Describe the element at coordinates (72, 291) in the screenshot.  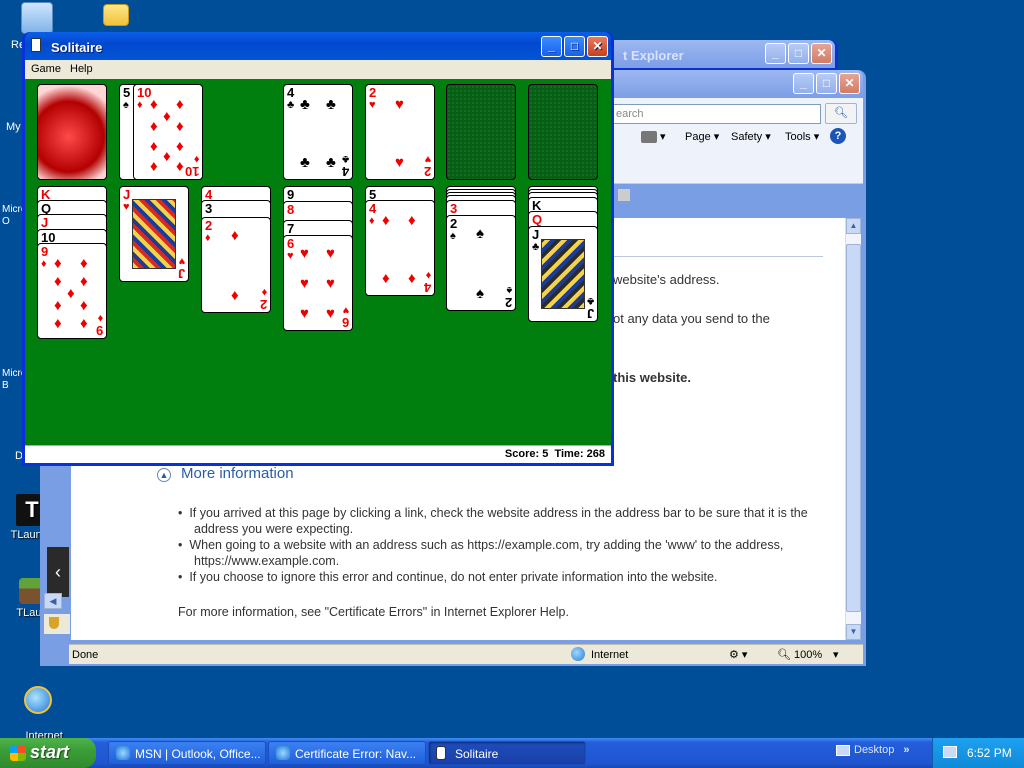
I see `card-9-diamonds: 9 ♦ 9 ♦ ♦ ♦ ♦ ♦ ♦ ♦ ♦ ♦ ♦` at that location.